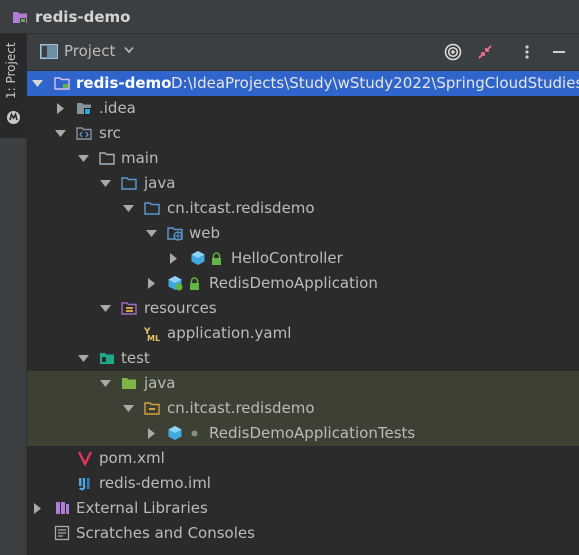  Describe the element at coordinates (13, 294) in the screenshot. I see `left-tool-strip: 1: Project` at that location.